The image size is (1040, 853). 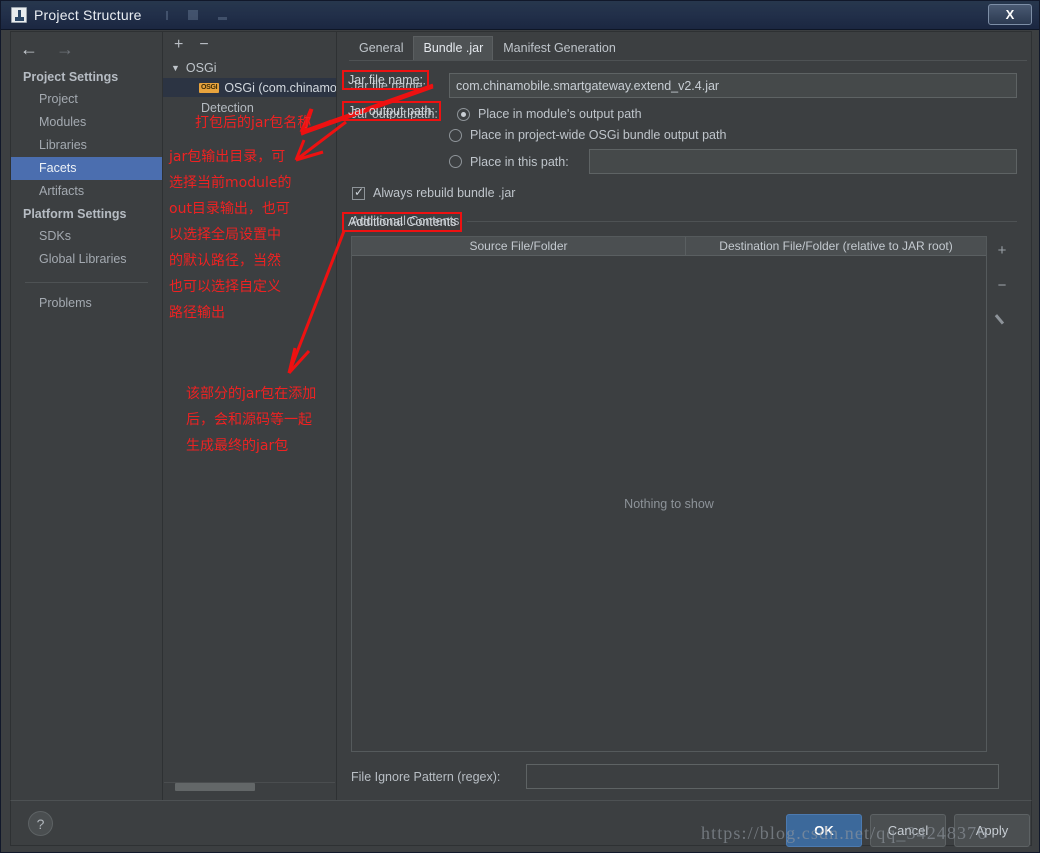 What do you see at coordinates (196, 15) in the screenshot?
I see `title-decoration` at bounding box center [196, 15].